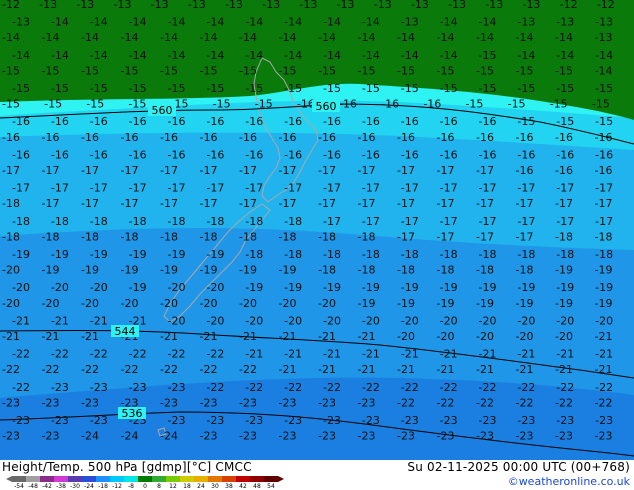 Image resolution: width=634 pixels, height=490 pixels. What do you see at coordinates (271, 486) in the screenshot?
I see `colorbar-tick: 54` at bounding box center [271, 486].